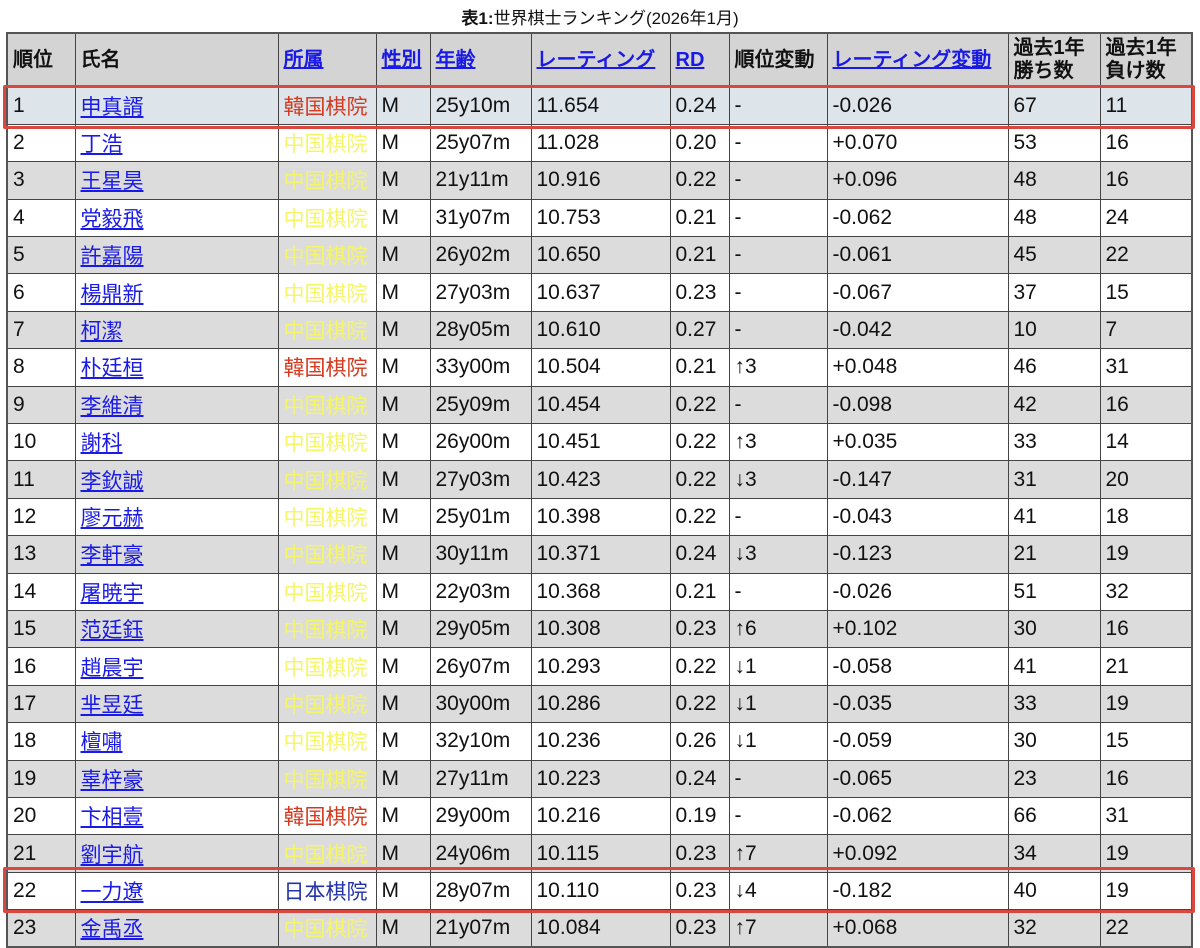 The width and height of the screenshot is (1200, 948). I want to click on sort-link: 所属, so click(304, 60).